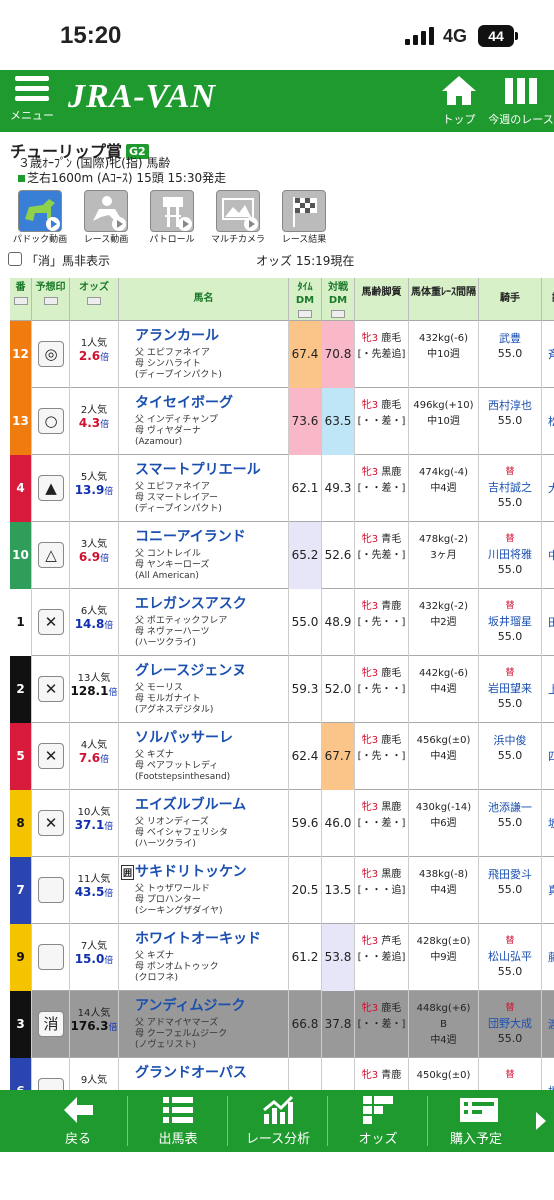  Describe the element at coordinates (51, 555) in the screenshot. I see `prediction-mark-button: △` at that location.